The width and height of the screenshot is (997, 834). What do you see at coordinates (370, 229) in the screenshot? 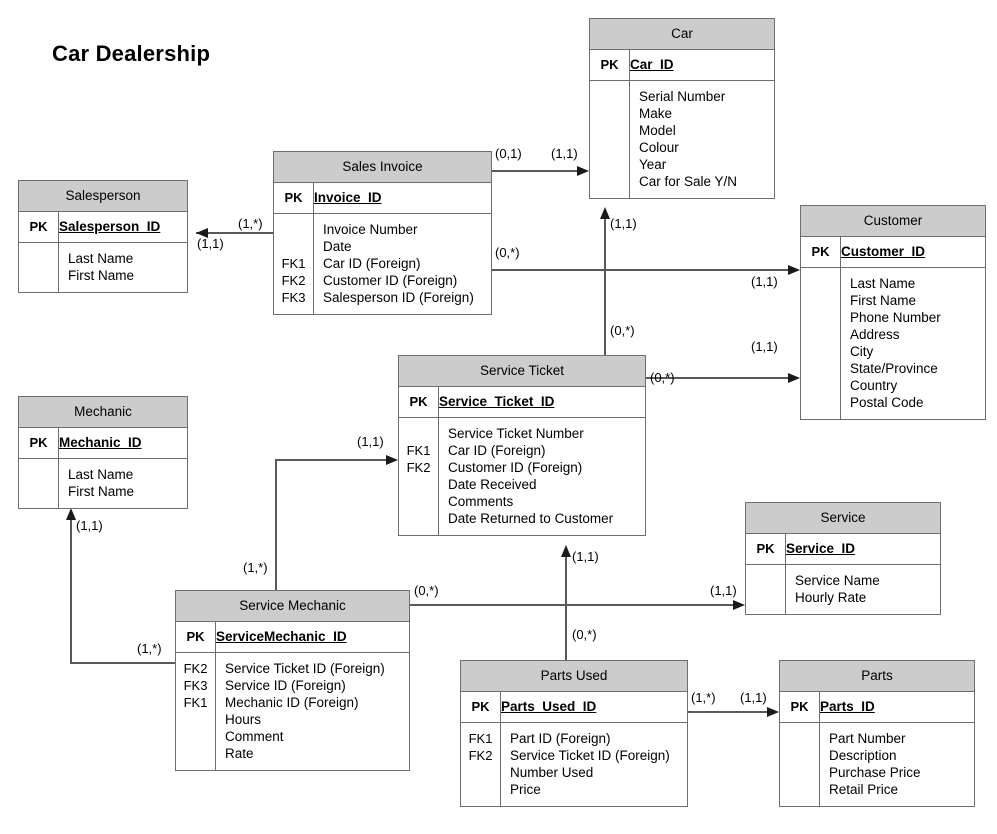
I see `attribute-row: Invoice Number` at bounding box center [370, 229].